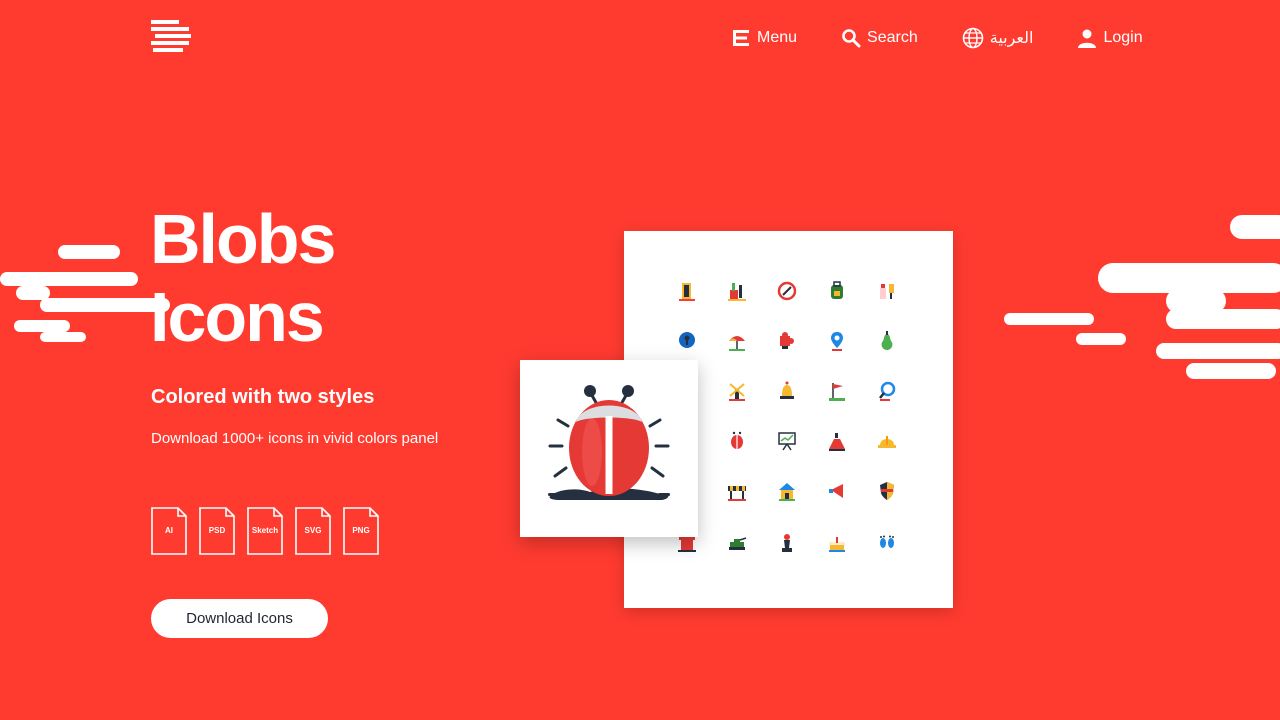  I want to click on user-icon, so click(1087, 38).